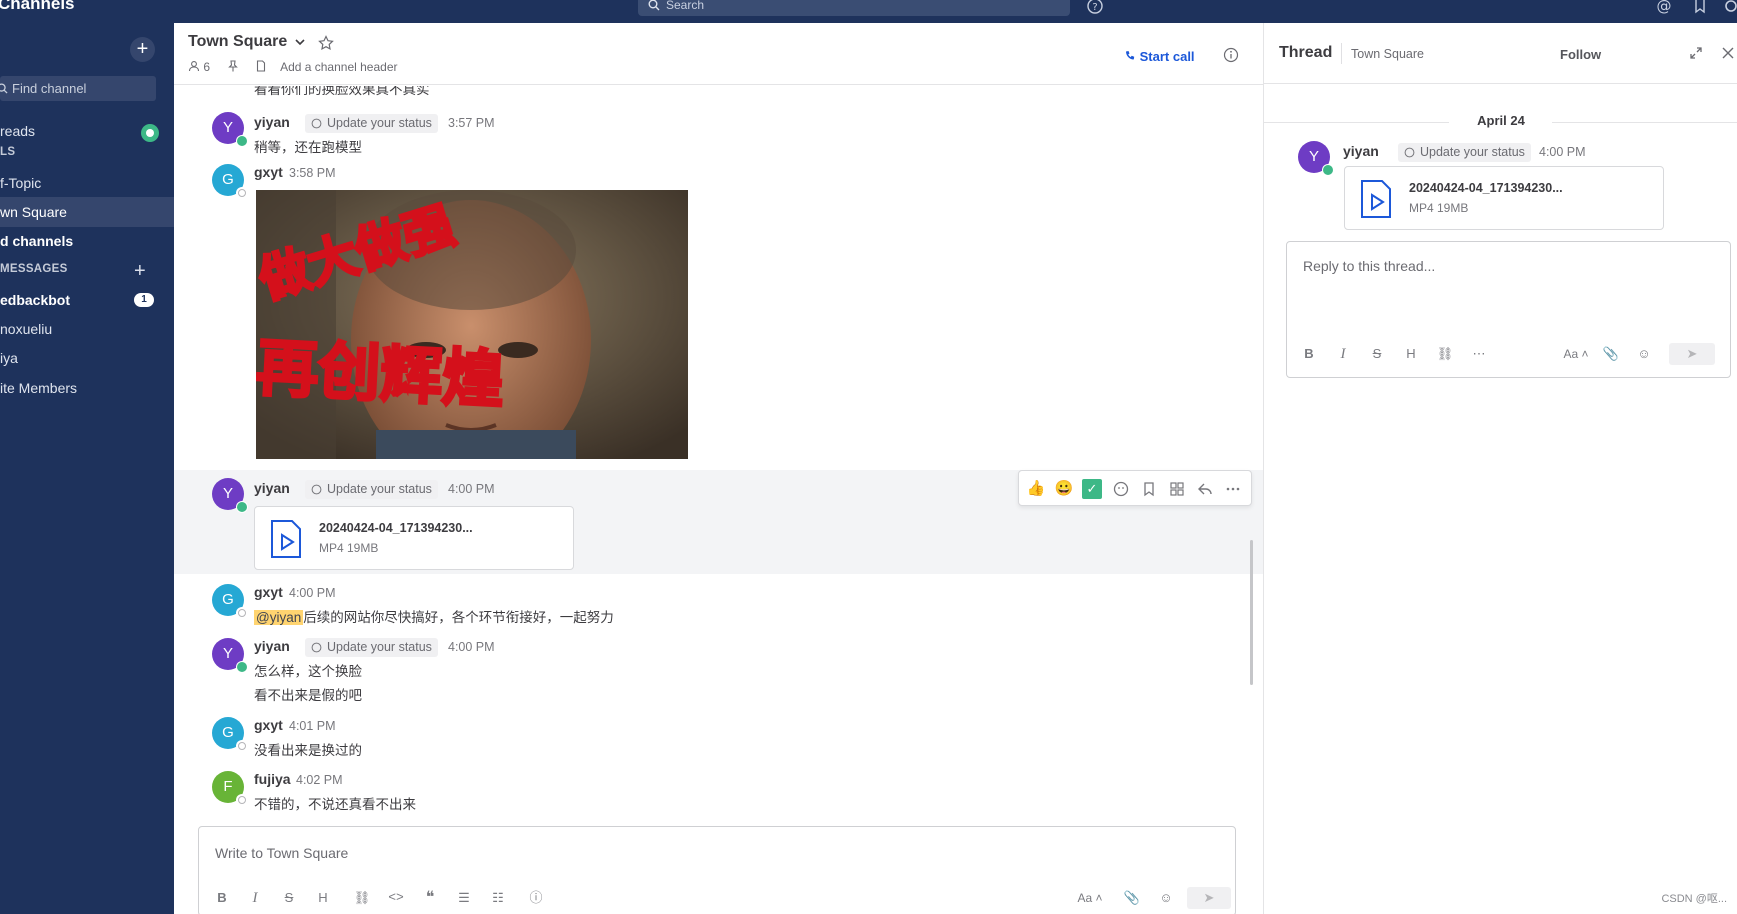 This screenshot has height=914, width=1737. Describe the element at coordinates (312, 726) in the screenshot. I see `post-time: 4:01 PM` at that location.